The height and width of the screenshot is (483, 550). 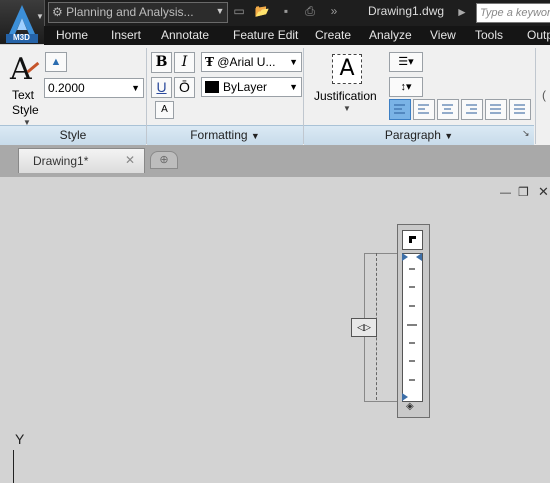 What do you see at coordinates (544, 95) in the screenshot?
I see `overflow-panel-icon: (` at bounding box center [544, 95].